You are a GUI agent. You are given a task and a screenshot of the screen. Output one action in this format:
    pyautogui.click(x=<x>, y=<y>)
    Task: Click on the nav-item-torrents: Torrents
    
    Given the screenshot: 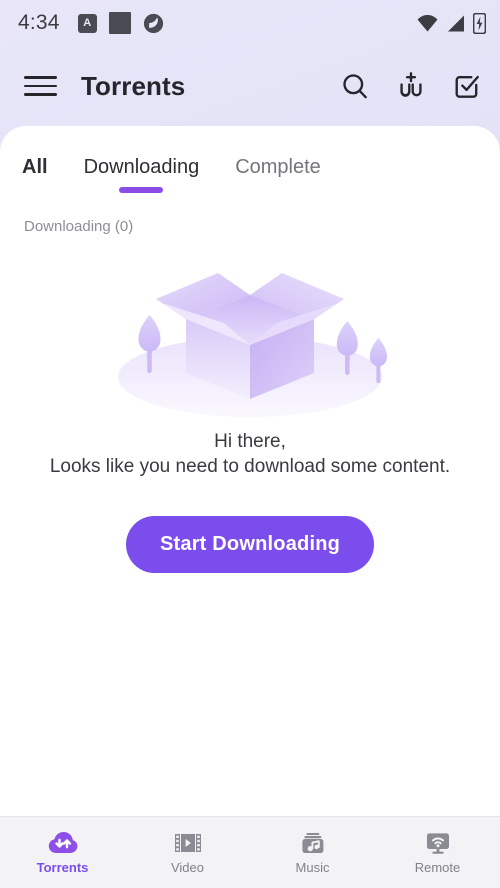 What is the action you would take?
    pyautogui.click(x=62, y=852)
    